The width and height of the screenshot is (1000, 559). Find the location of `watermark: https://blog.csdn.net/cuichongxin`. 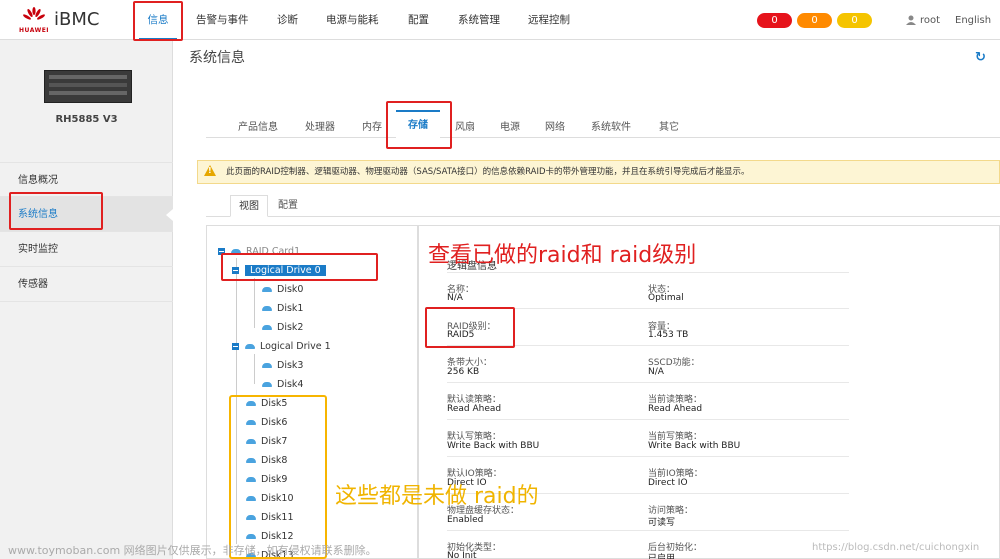

watermark: https://blog.csdn.net/cuichongxin is located at coordinates (896, 547).